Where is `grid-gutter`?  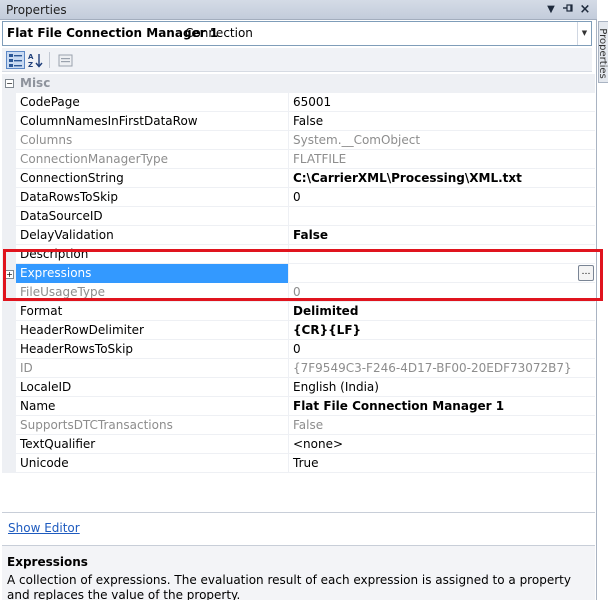
grid-gutter is located at coordinates (9, 283).